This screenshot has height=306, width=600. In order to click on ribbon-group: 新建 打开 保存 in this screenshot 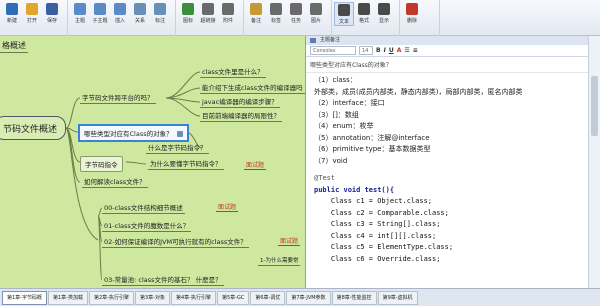, I will do `click(34, 18)`.